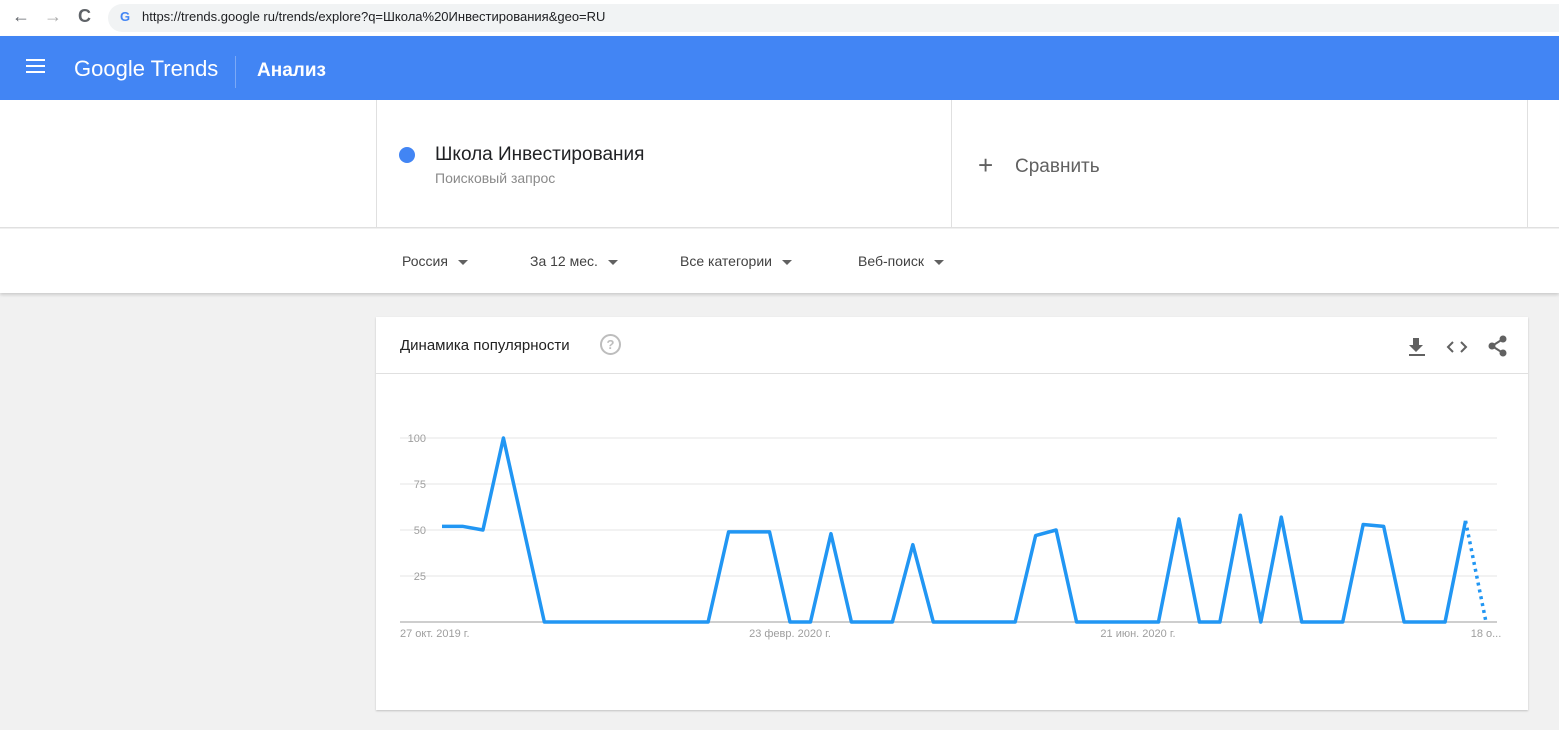 Image resolution: width=1559 pixels, height=730 pixels. Describe the element at coordinates (1057, 167) in the screenshot. I see `compare-button: Сравнить` at that location.